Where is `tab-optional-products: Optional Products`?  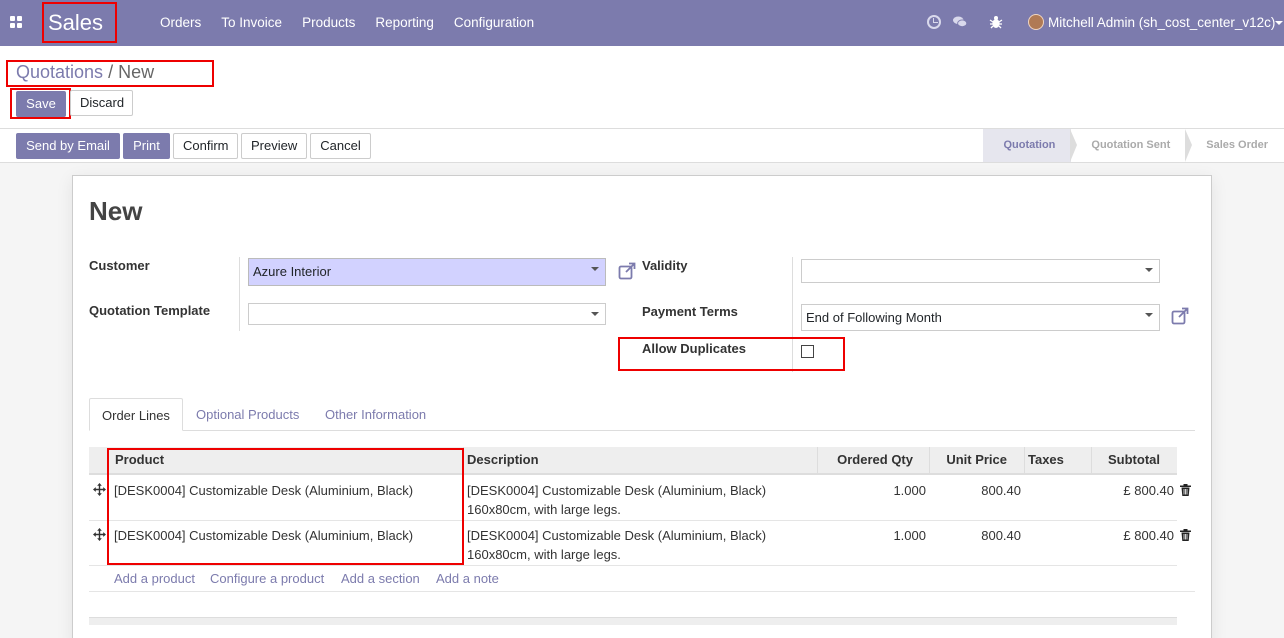
tab-optional-products: Optional Products is located at coordinates (247, 414).